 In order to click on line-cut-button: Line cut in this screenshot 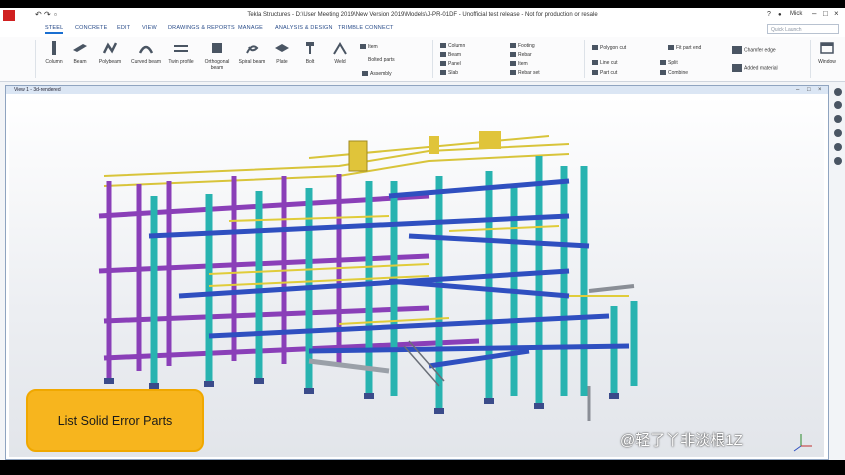, I will do `click(605, 63)`.